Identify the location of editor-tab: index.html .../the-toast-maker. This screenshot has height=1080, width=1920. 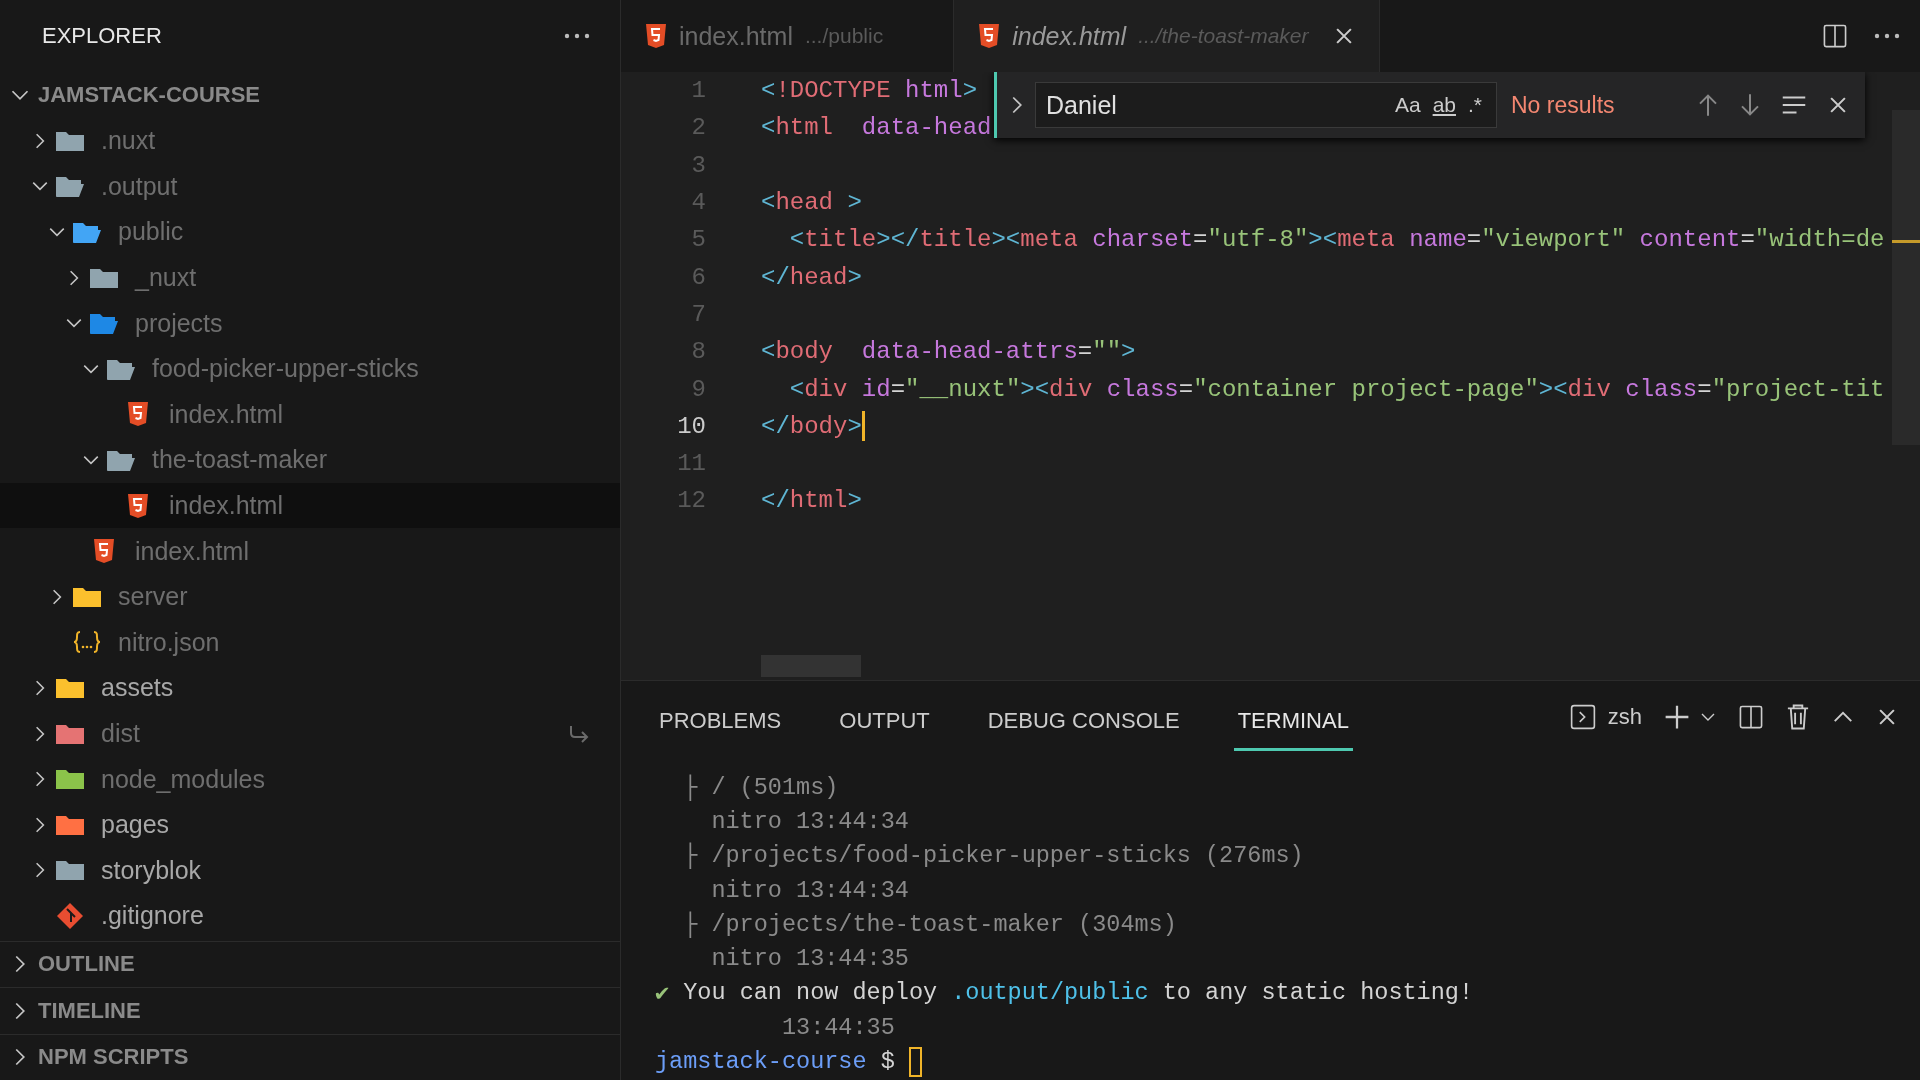
(1167, 36).